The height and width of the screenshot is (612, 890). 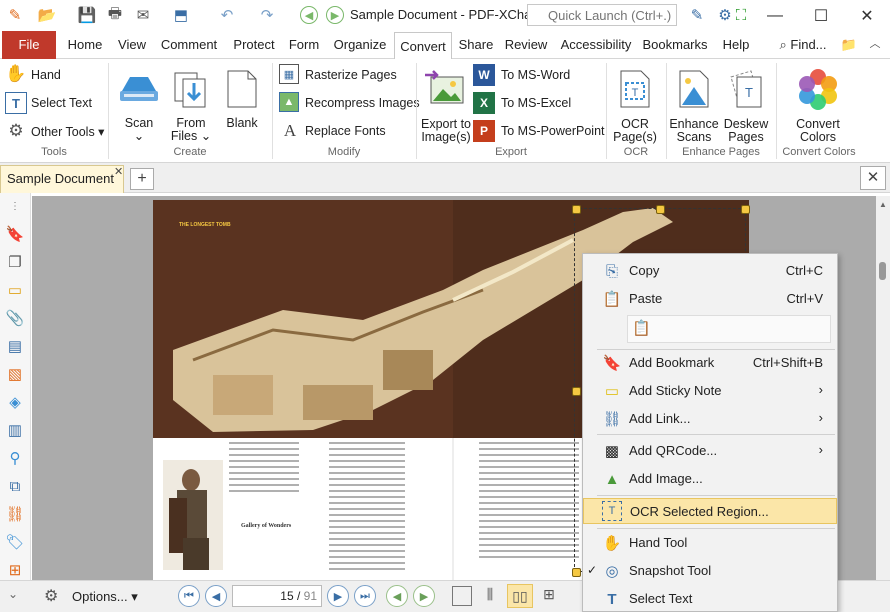 I want to click on menu-item-add-qrcode: ▩ Add QRCode... ›, so click(x=710, y=451).